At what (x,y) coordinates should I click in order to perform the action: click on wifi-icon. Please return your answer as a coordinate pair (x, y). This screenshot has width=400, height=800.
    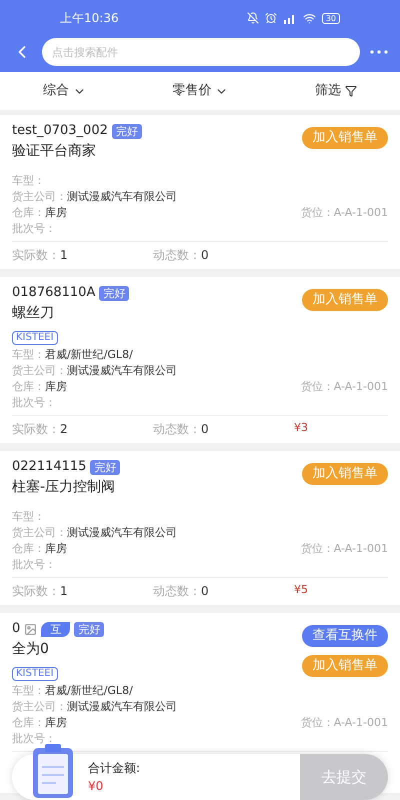
    Looking at the image, I should click on (309, 18).